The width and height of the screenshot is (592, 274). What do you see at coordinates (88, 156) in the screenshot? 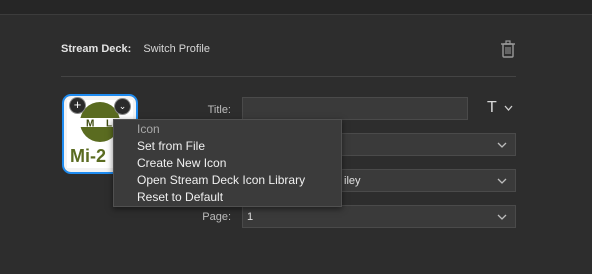
I see `icon-preview-label: Mi-2` at bounding box center [88, 156].